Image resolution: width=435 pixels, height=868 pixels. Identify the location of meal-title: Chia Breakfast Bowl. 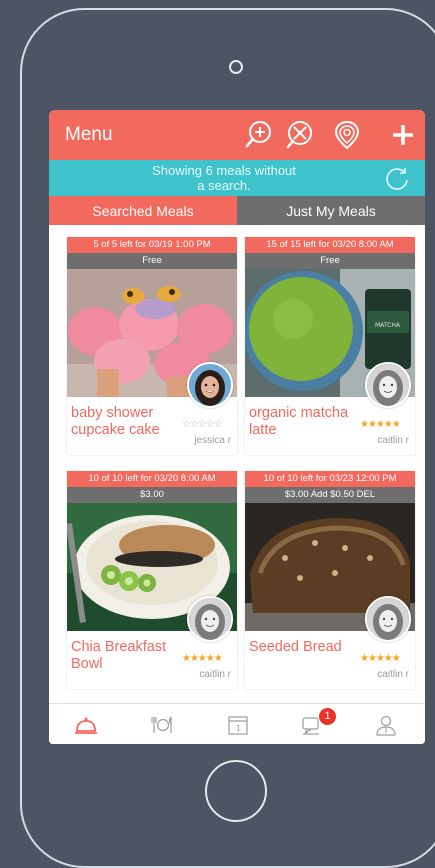
(119, 655).